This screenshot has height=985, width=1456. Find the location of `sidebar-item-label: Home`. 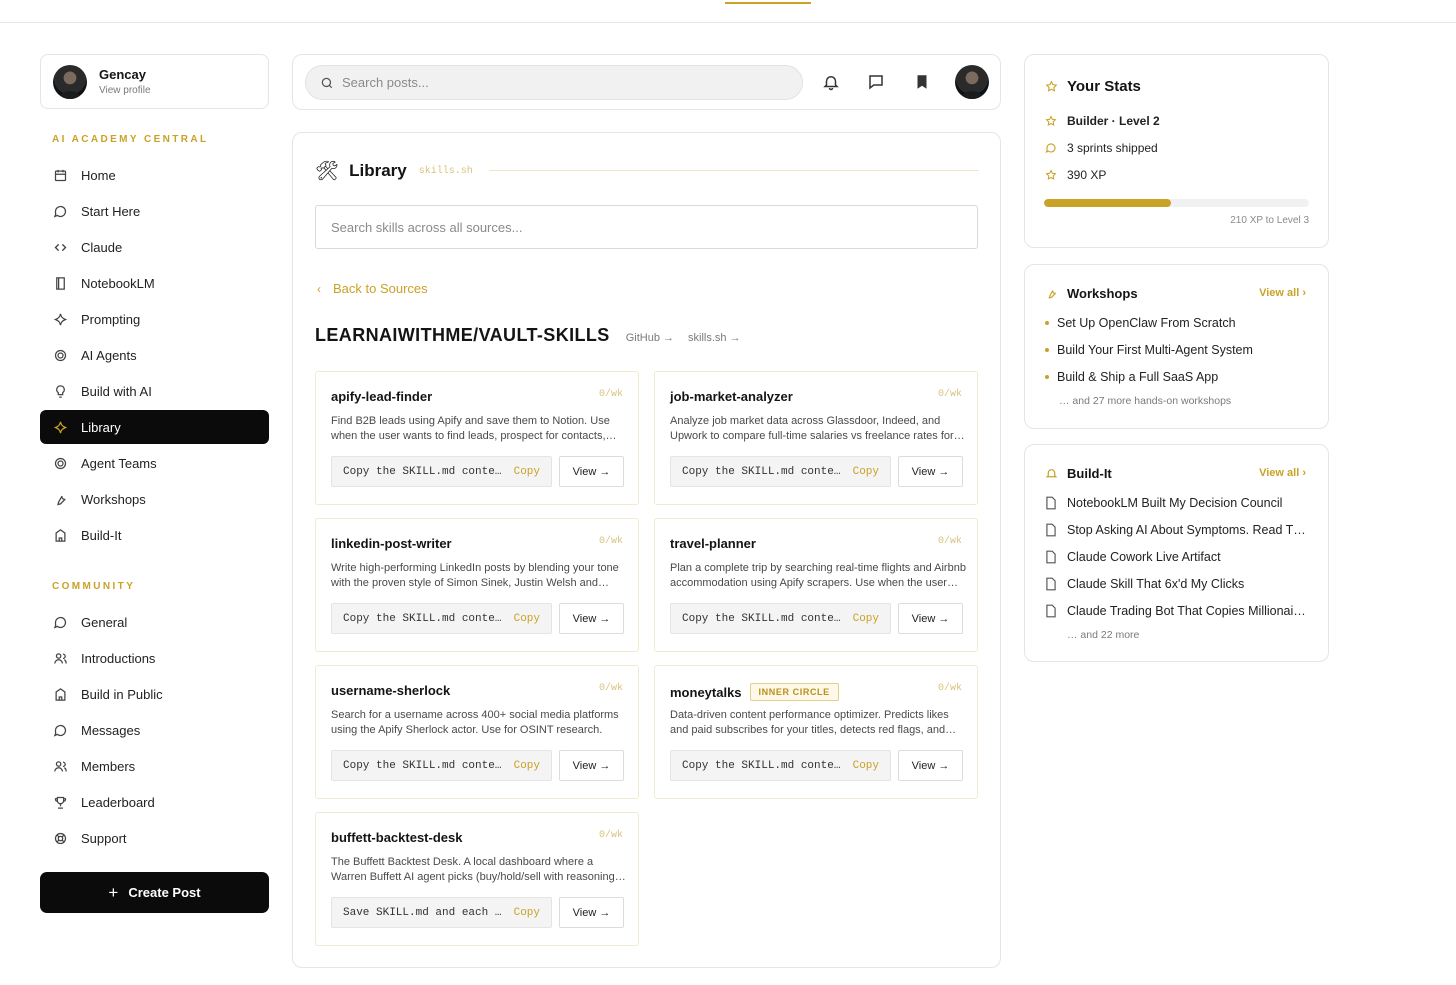

sidebar-item-label: Home is located at coordinates (98, 175).